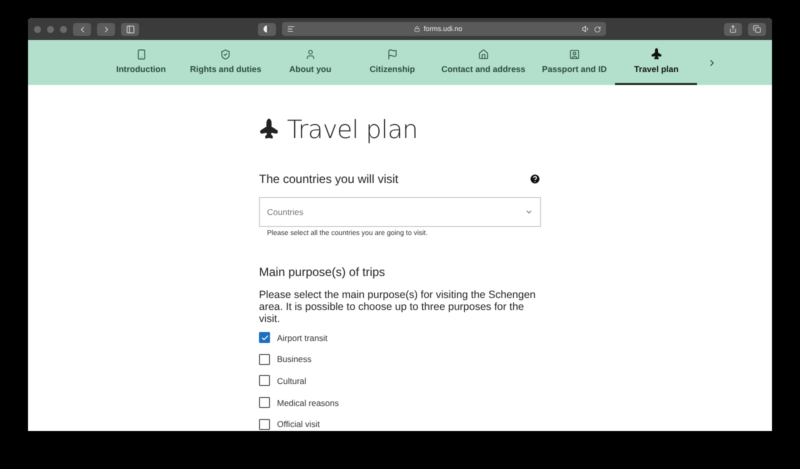 The height and width of the screenshot is (469, 800). I want to click on reader-icon, so click(290, 29).